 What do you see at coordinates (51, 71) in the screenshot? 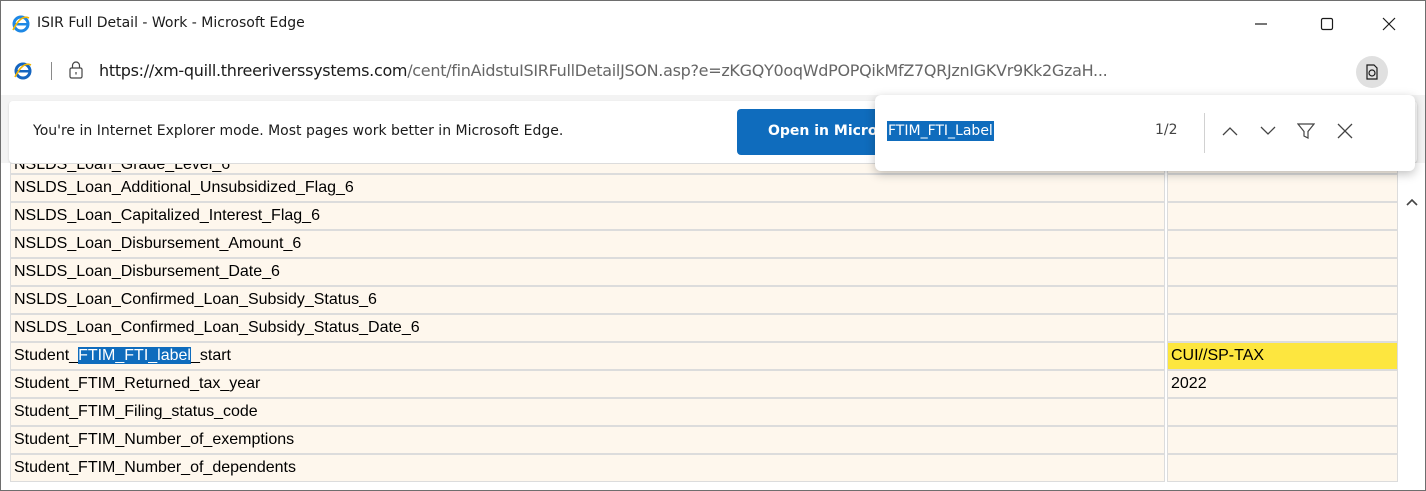
I see `address-separator` at bounding box center [51, 71].